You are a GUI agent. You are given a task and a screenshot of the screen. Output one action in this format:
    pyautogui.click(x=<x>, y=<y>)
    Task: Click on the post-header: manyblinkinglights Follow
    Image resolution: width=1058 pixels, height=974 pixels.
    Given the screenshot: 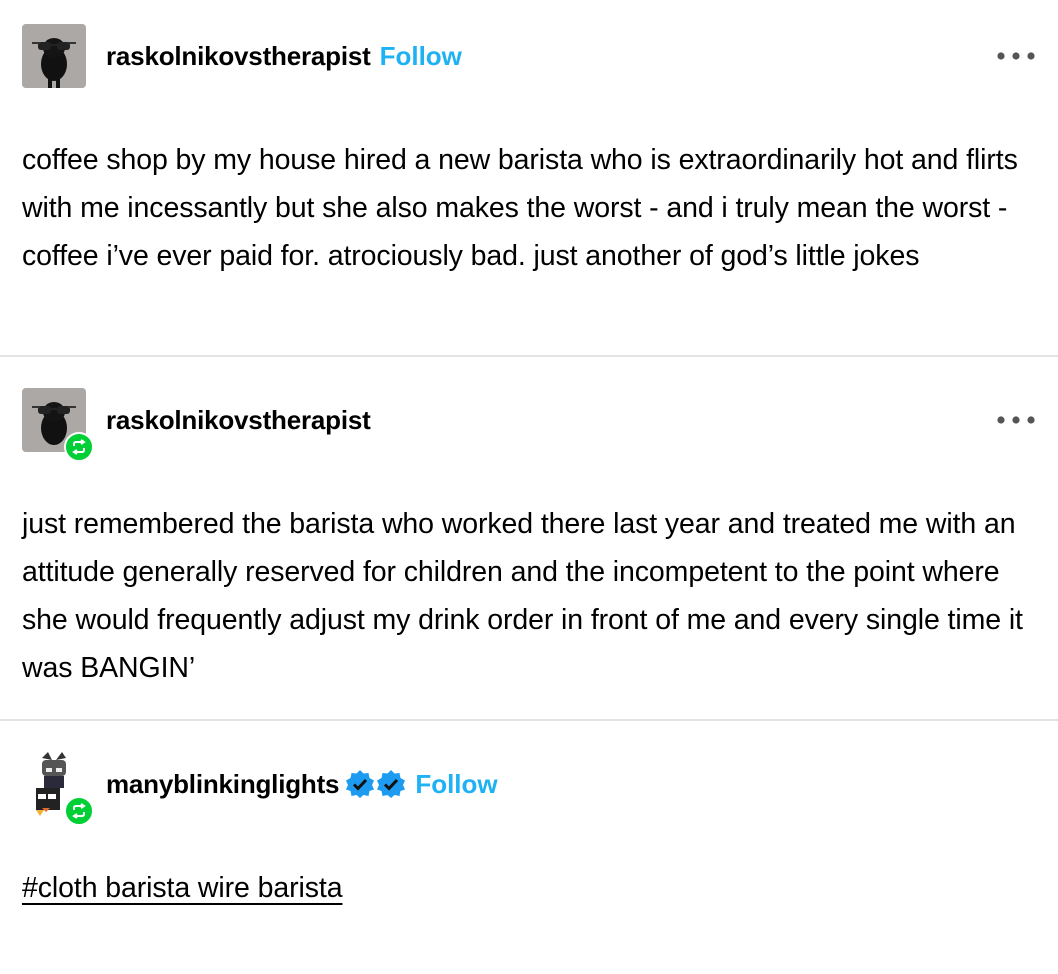 What is the action you would take?
    pyautogui.click(x=529, y=789)
    